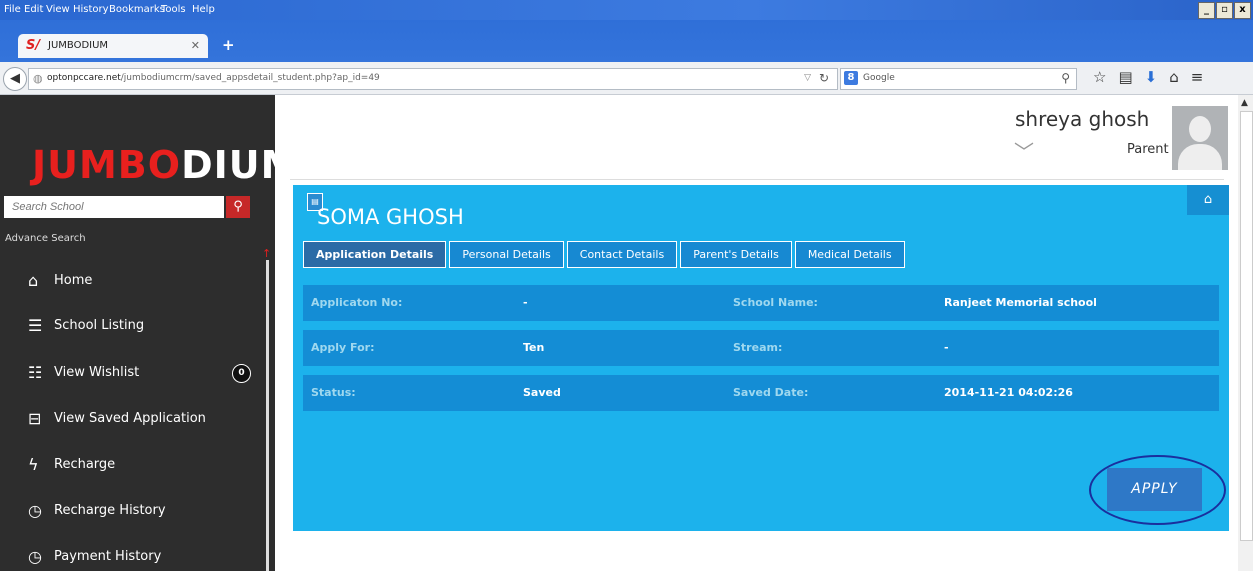  I want to click on menu-file: File, so click(12, 9).